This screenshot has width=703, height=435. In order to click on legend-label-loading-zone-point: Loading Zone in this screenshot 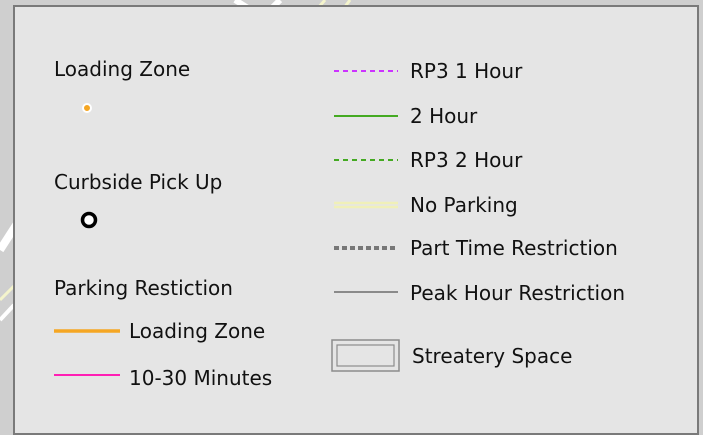, I will do `click(122, 69)`.